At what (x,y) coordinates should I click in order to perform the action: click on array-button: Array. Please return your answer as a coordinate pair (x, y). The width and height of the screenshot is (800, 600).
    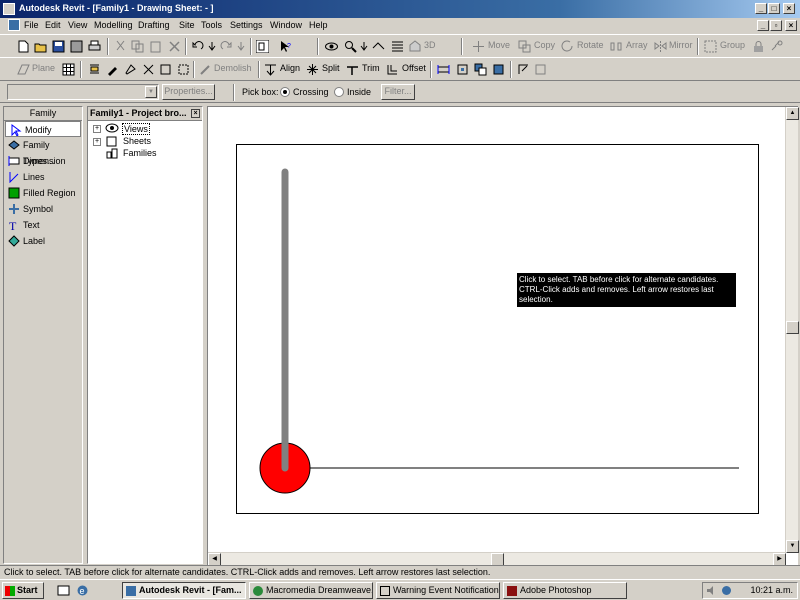
    Looking at the image, I should click on (637, 45).